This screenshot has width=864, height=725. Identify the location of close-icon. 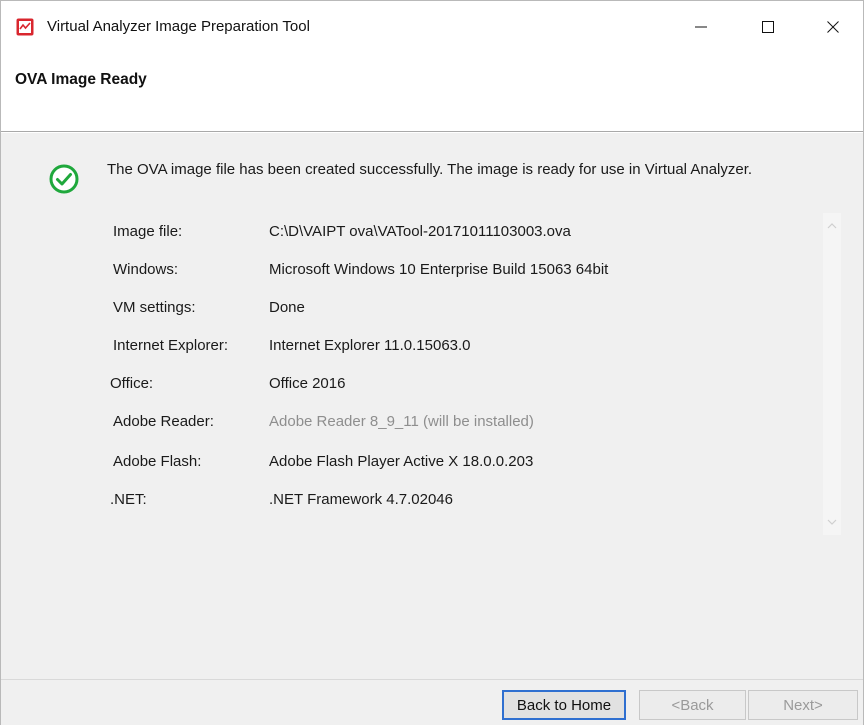
(833, 27).